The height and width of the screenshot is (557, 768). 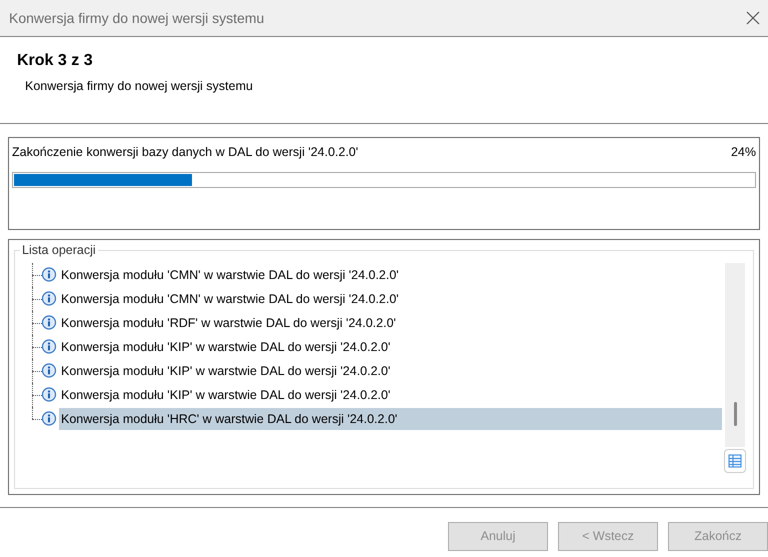 What do you see at coordinates (139, 86) in the screenshot?
I see `step-subtitle: Konwersja firmy do nowej wersji systemu` at bounding box center [139, 86].